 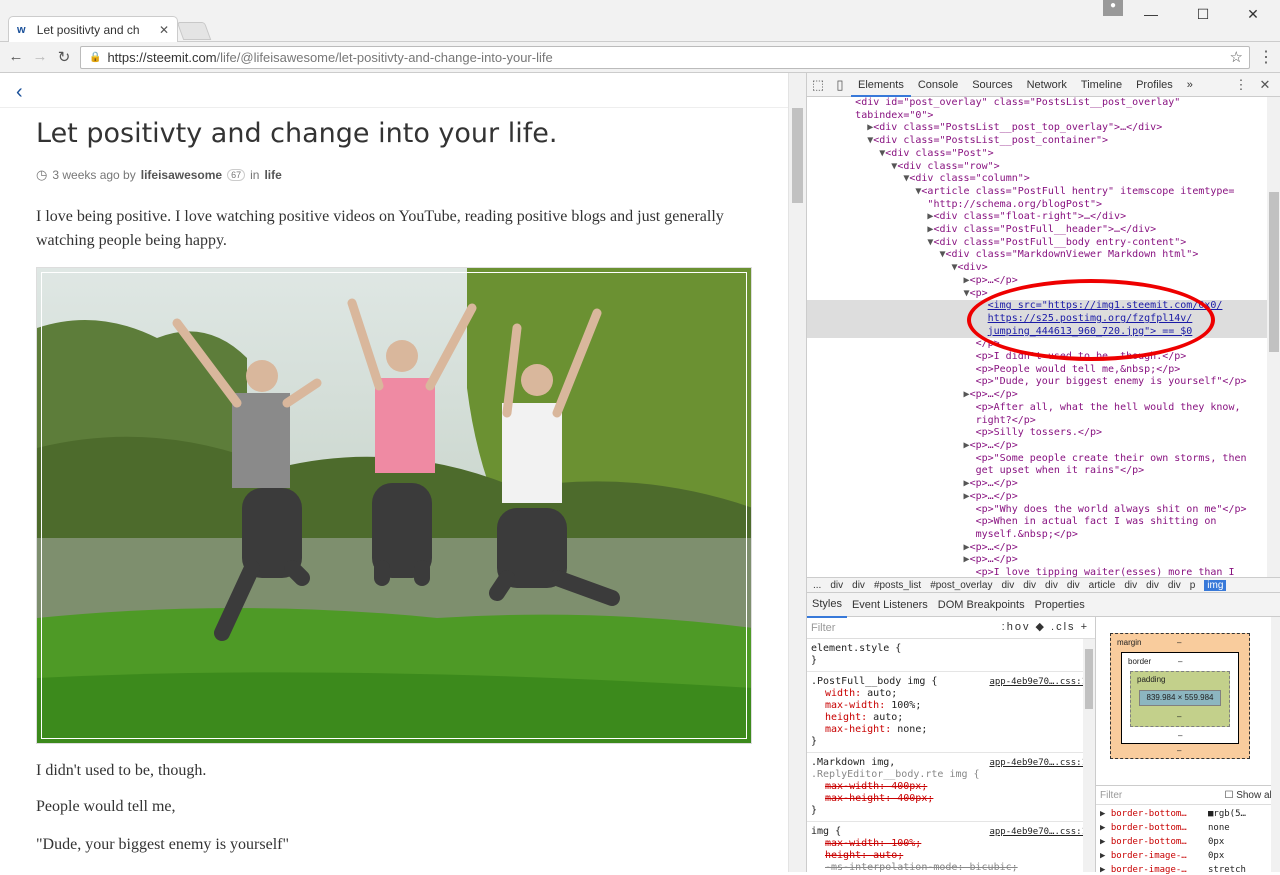 What do you see at coordinates (1043, 471) in the screenshot?
I see `dom-node: get upset when it rains"</p>` at bounding box center [1043, 471].